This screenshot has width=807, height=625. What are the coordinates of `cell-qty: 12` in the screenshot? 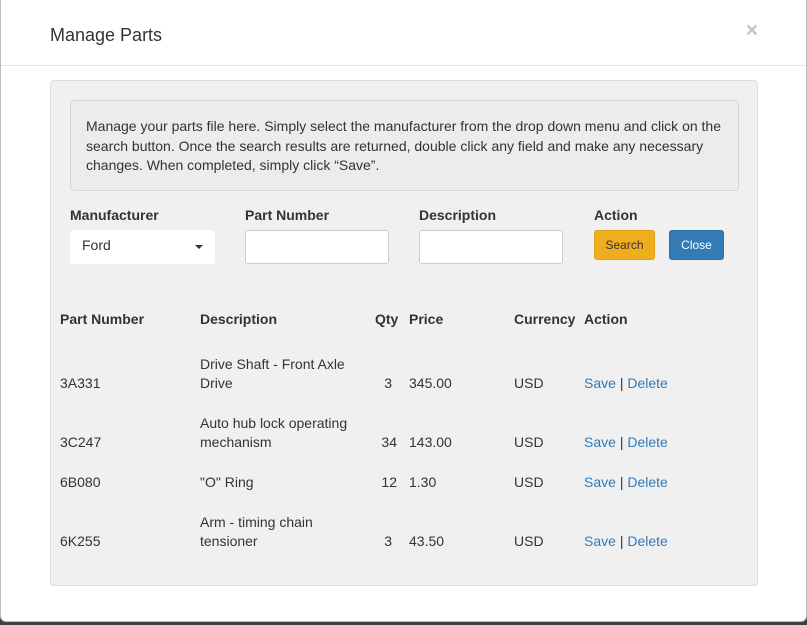 It's located at (389, 482).